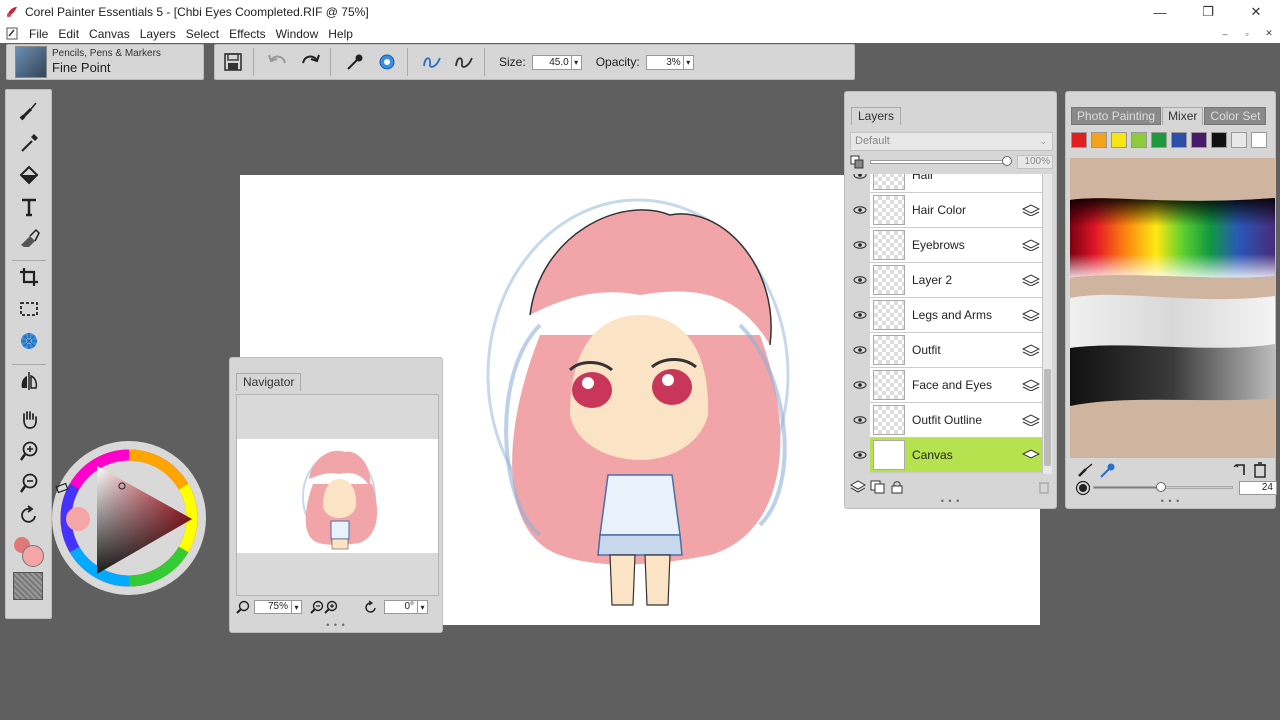  I want to click on save-icon, so click(233, 62).